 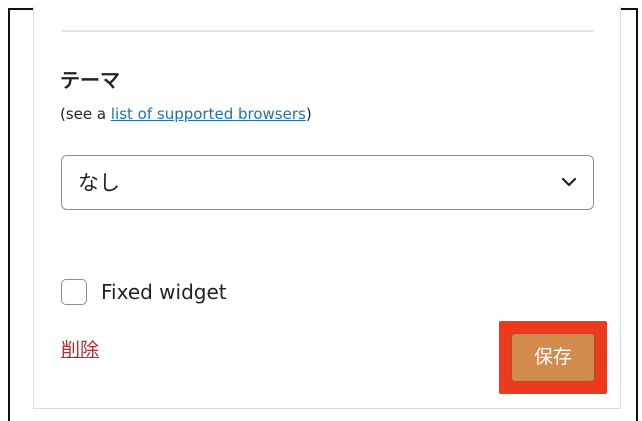 What do you see at coordinates (85, 114) in the screenshot?
I see `help-prefix: (see a` at bounding box center [85, 114].